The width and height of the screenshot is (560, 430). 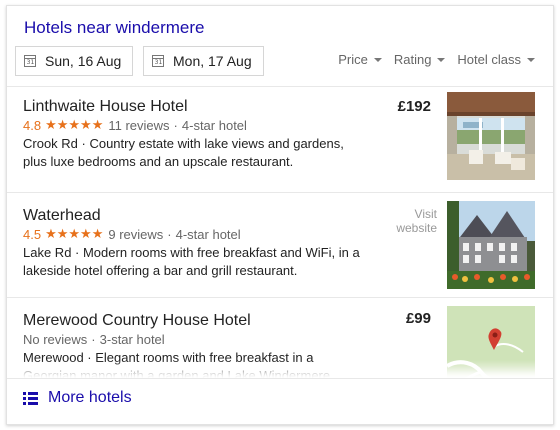 I want to click on rating-filter: Rating, so click(x=420, y=59).